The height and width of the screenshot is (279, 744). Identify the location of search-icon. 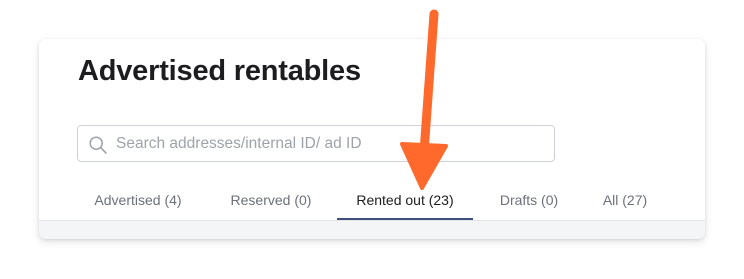
(98, 145).